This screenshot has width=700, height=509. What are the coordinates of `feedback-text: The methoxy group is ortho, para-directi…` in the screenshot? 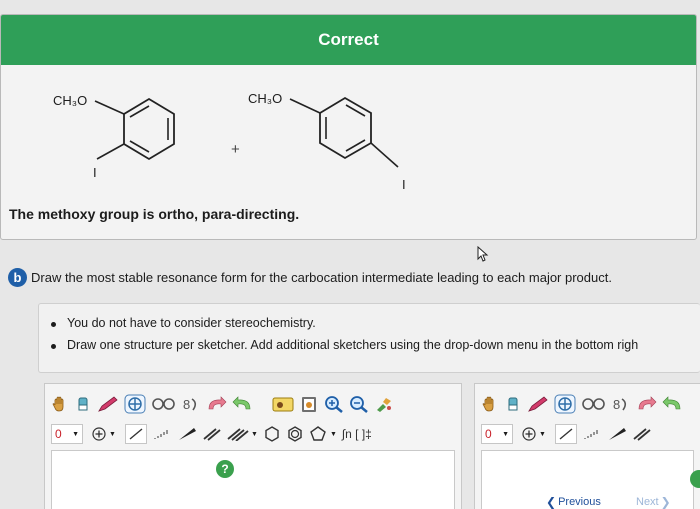 It's located at (154, 214).